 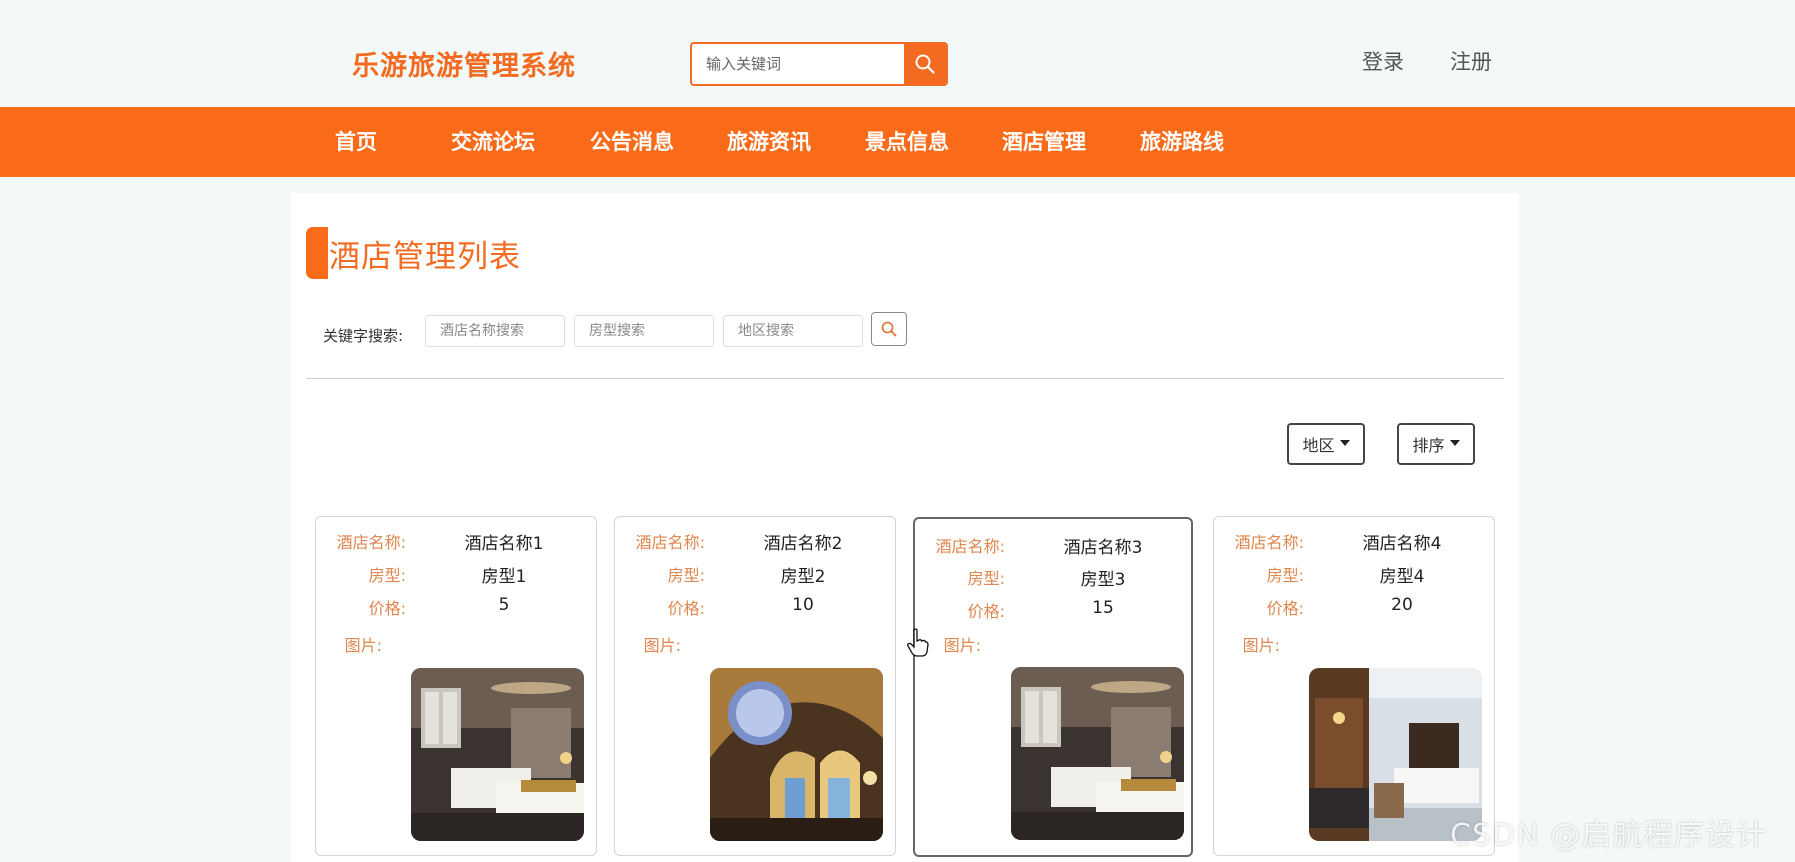 What do you see at coordinates (504, 605) in the screenshot?
I see `price-value: 5` at bounding box center [504, 605].